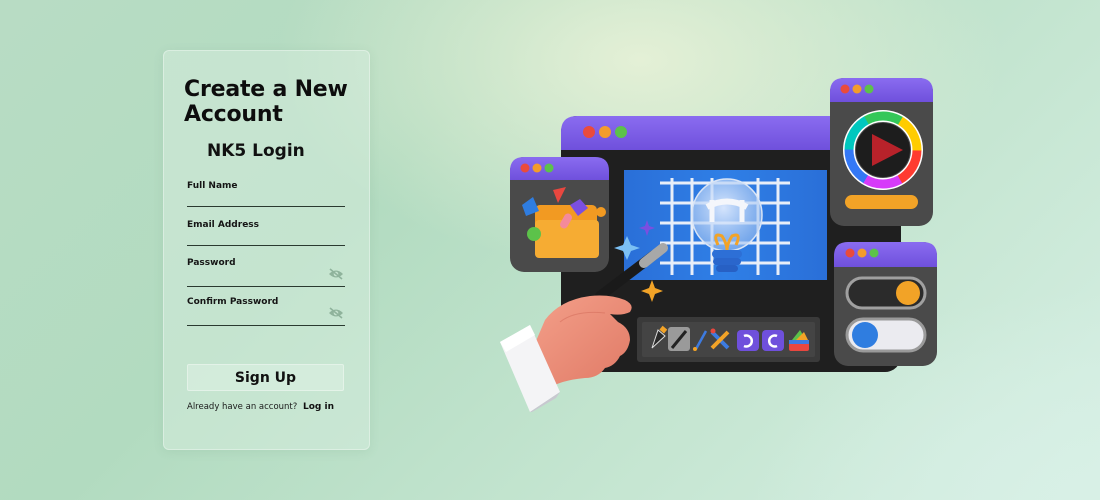  What do you see at coordinates (748, 340) in the screenshot?
I see `undo-icon` at bounding box center [748, 340].